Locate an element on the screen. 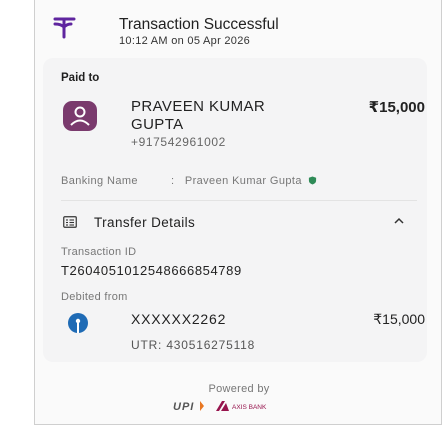 This screenshot has height=434, width=447. banking-name-value: Praveen Kumar Gupta is located at coordinates (243, 181).